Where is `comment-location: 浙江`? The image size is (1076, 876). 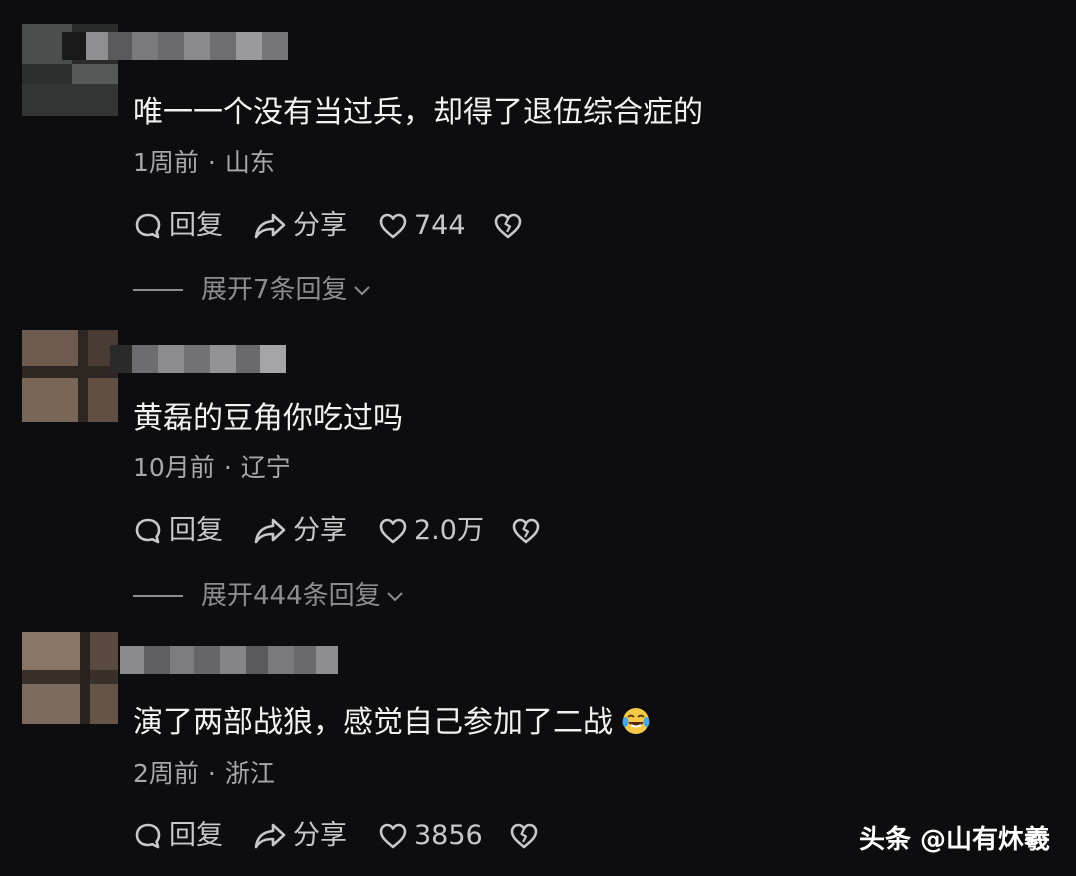 comment-location: 浙江 is located at coordinates (249, 773).